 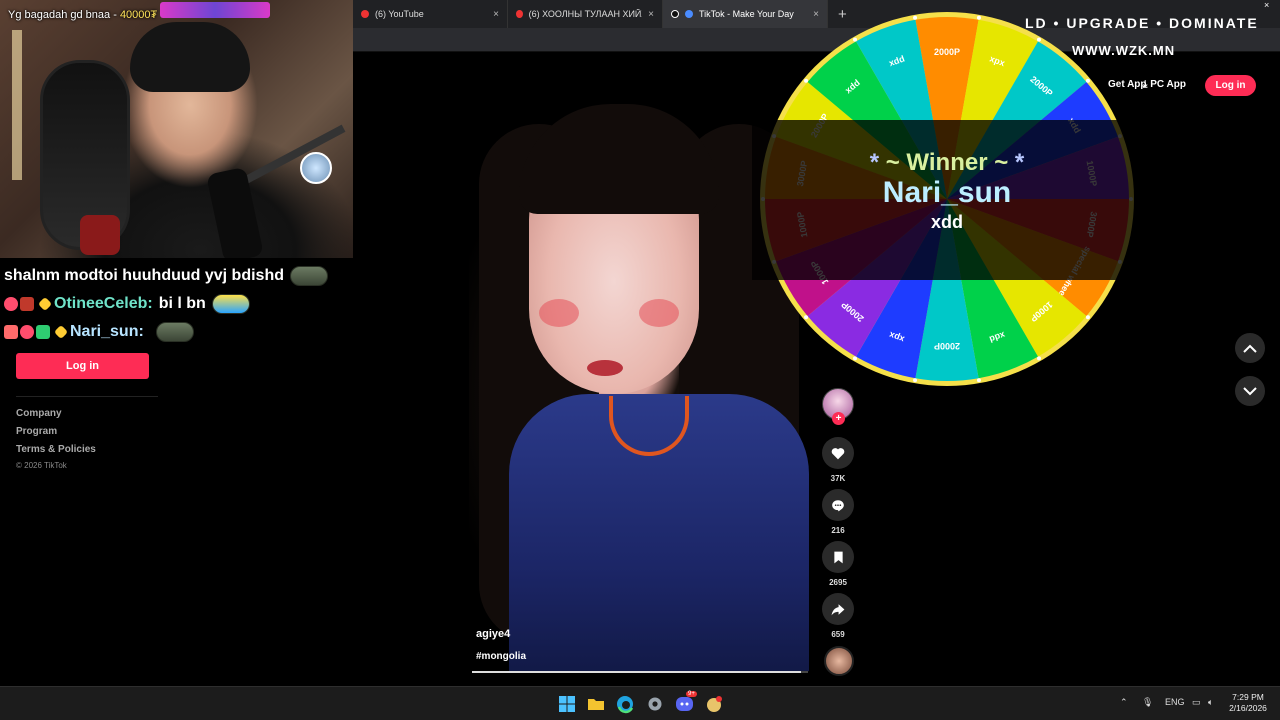 What do you see at coordinates (1196, 702) in the screenshot?
I see `network-icon: ▭` at bounding box center [1196, 702].